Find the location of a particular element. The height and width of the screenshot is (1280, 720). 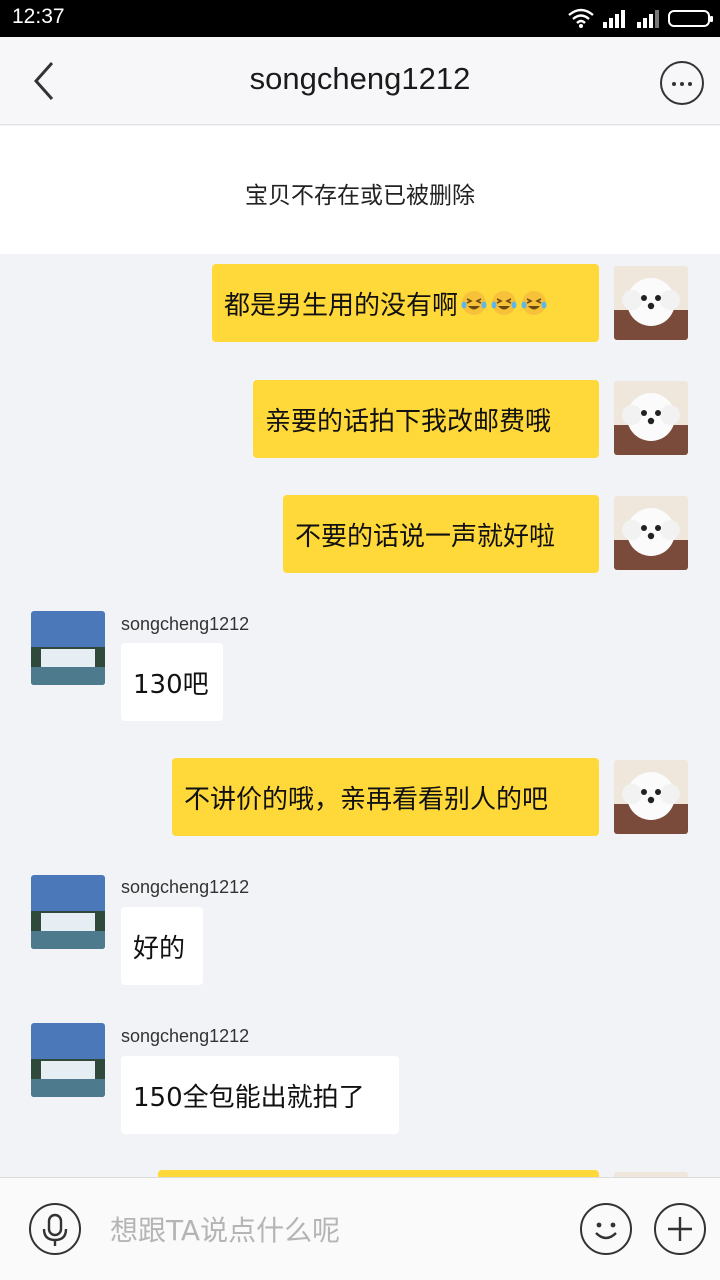

plus-icon is located at coordinates (680, 1229).